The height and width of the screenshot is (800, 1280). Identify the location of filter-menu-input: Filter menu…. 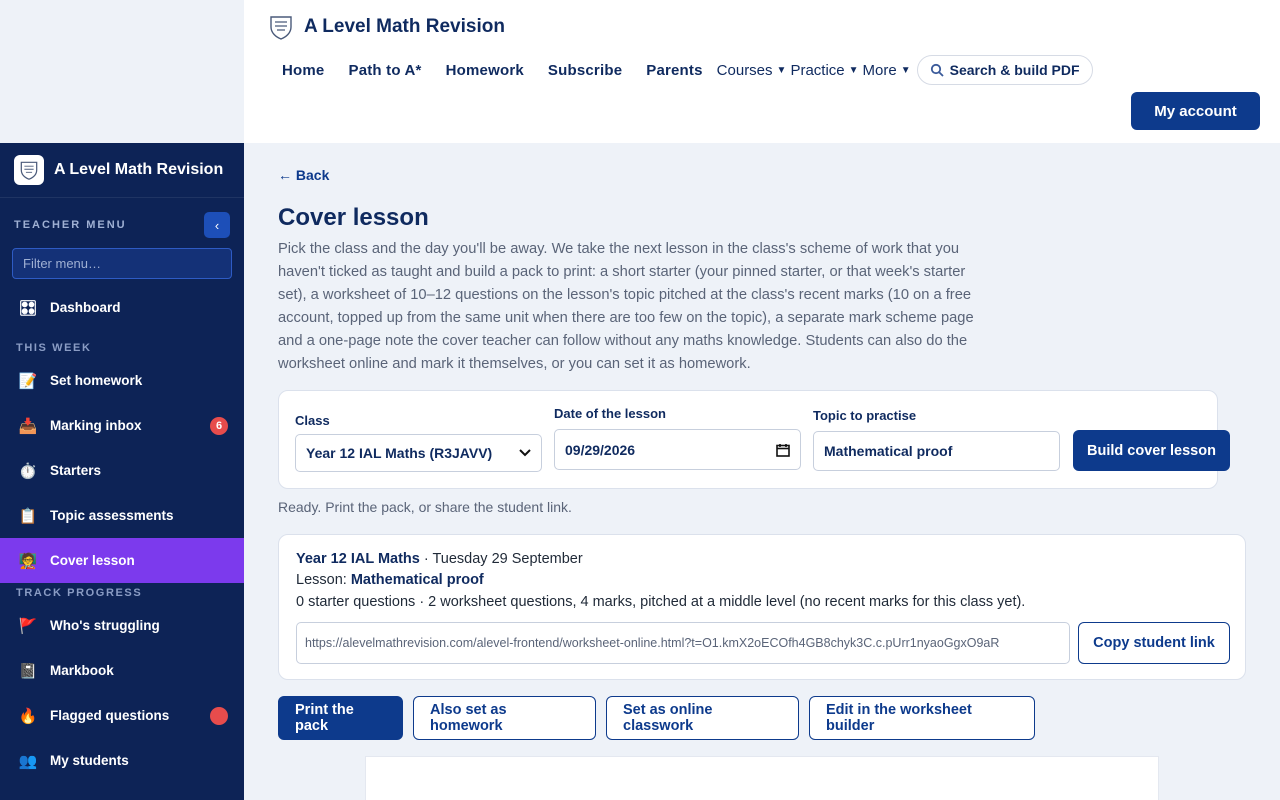
(122, 263).